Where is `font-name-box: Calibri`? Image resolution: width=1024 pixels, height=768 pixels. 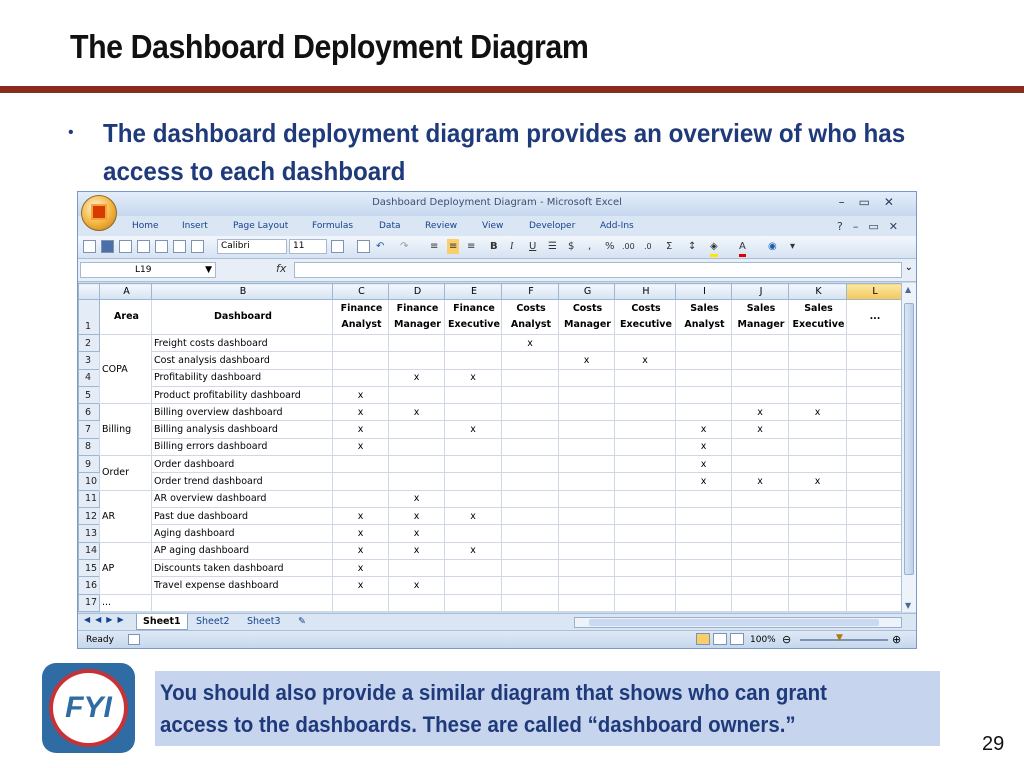 font-name-box: Calibri is located at coordinates (252, 246).